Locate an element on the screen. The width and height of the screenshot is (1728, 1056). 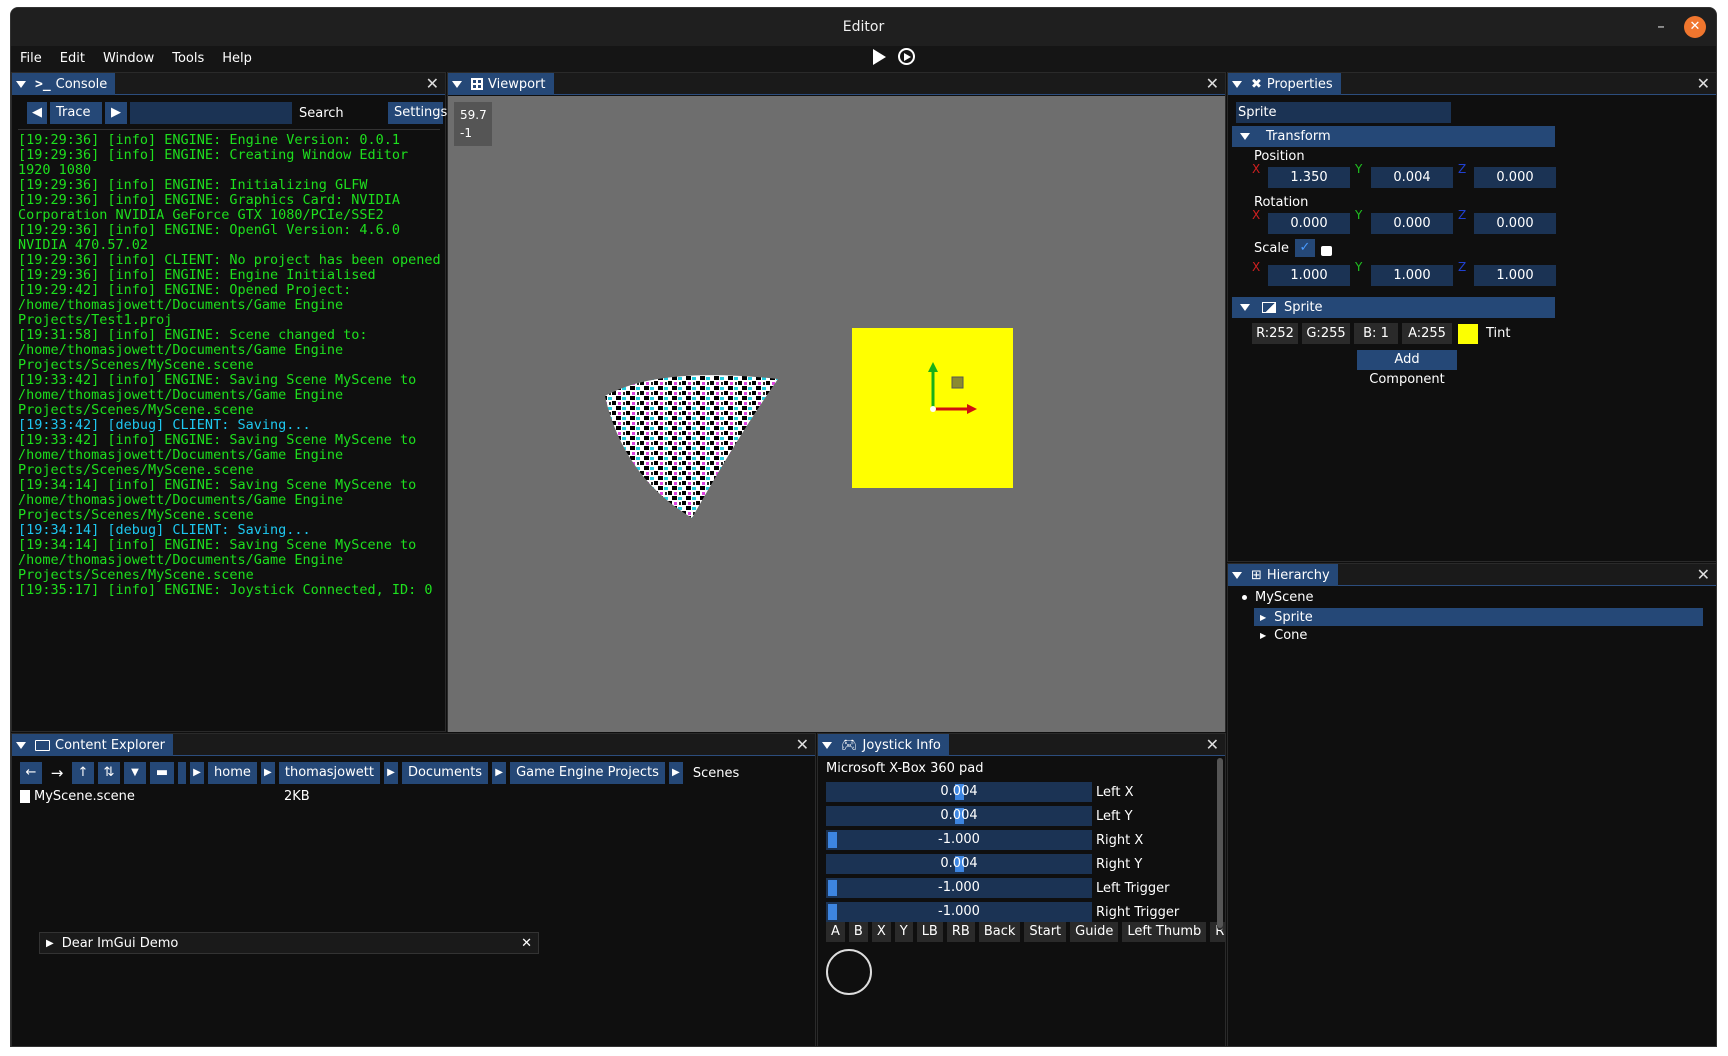
dropdown-icon: ▼ is located at coordinates (135, 773).